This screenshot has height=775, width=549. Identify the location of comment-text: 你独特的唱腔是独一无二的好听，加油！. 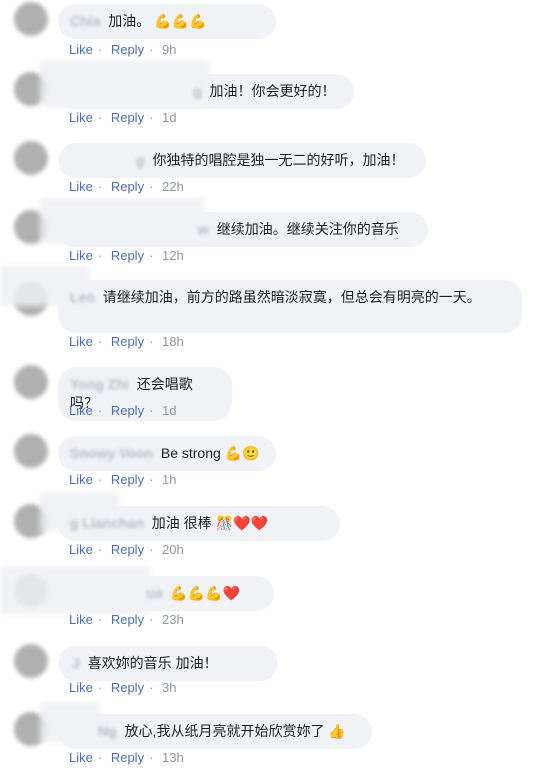
(278, 160).